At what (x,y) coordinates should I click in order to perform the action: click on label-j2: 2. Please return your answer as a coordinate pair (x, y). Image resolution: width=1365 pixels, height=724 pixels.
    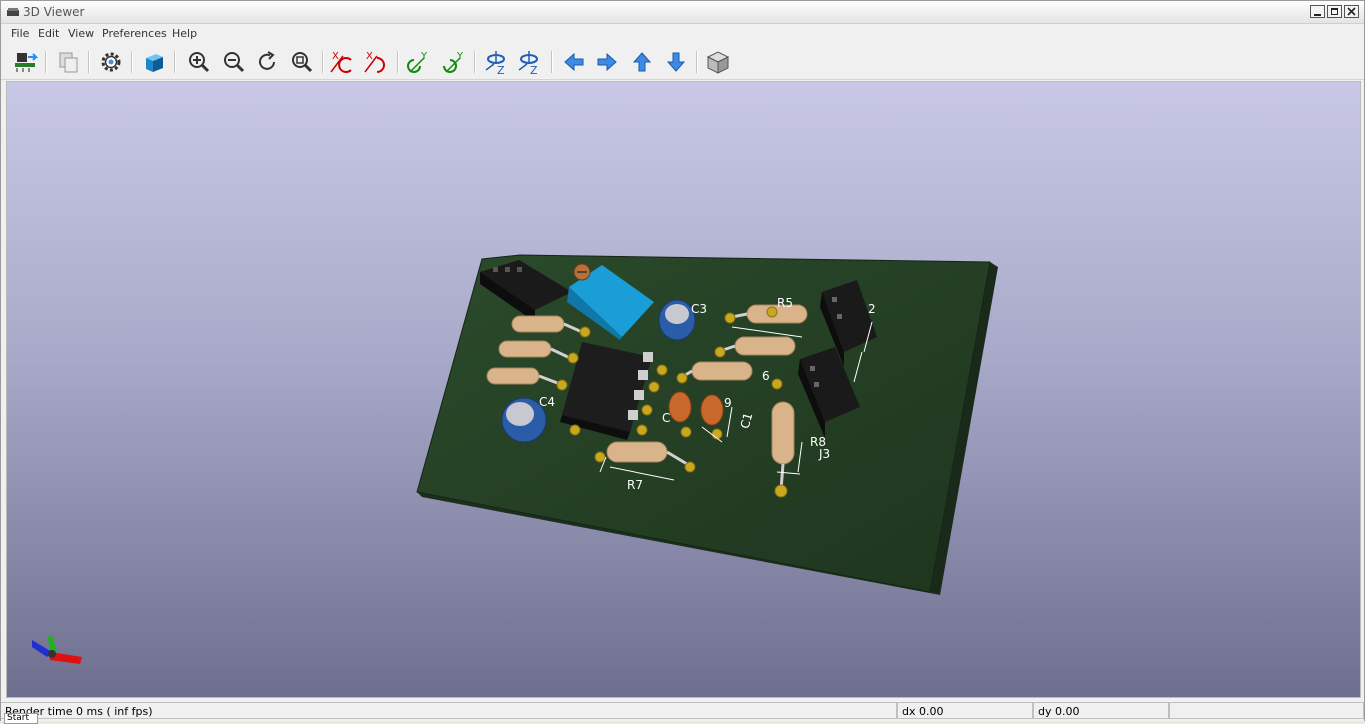
    Looking at the image, I should click on (872, 309).